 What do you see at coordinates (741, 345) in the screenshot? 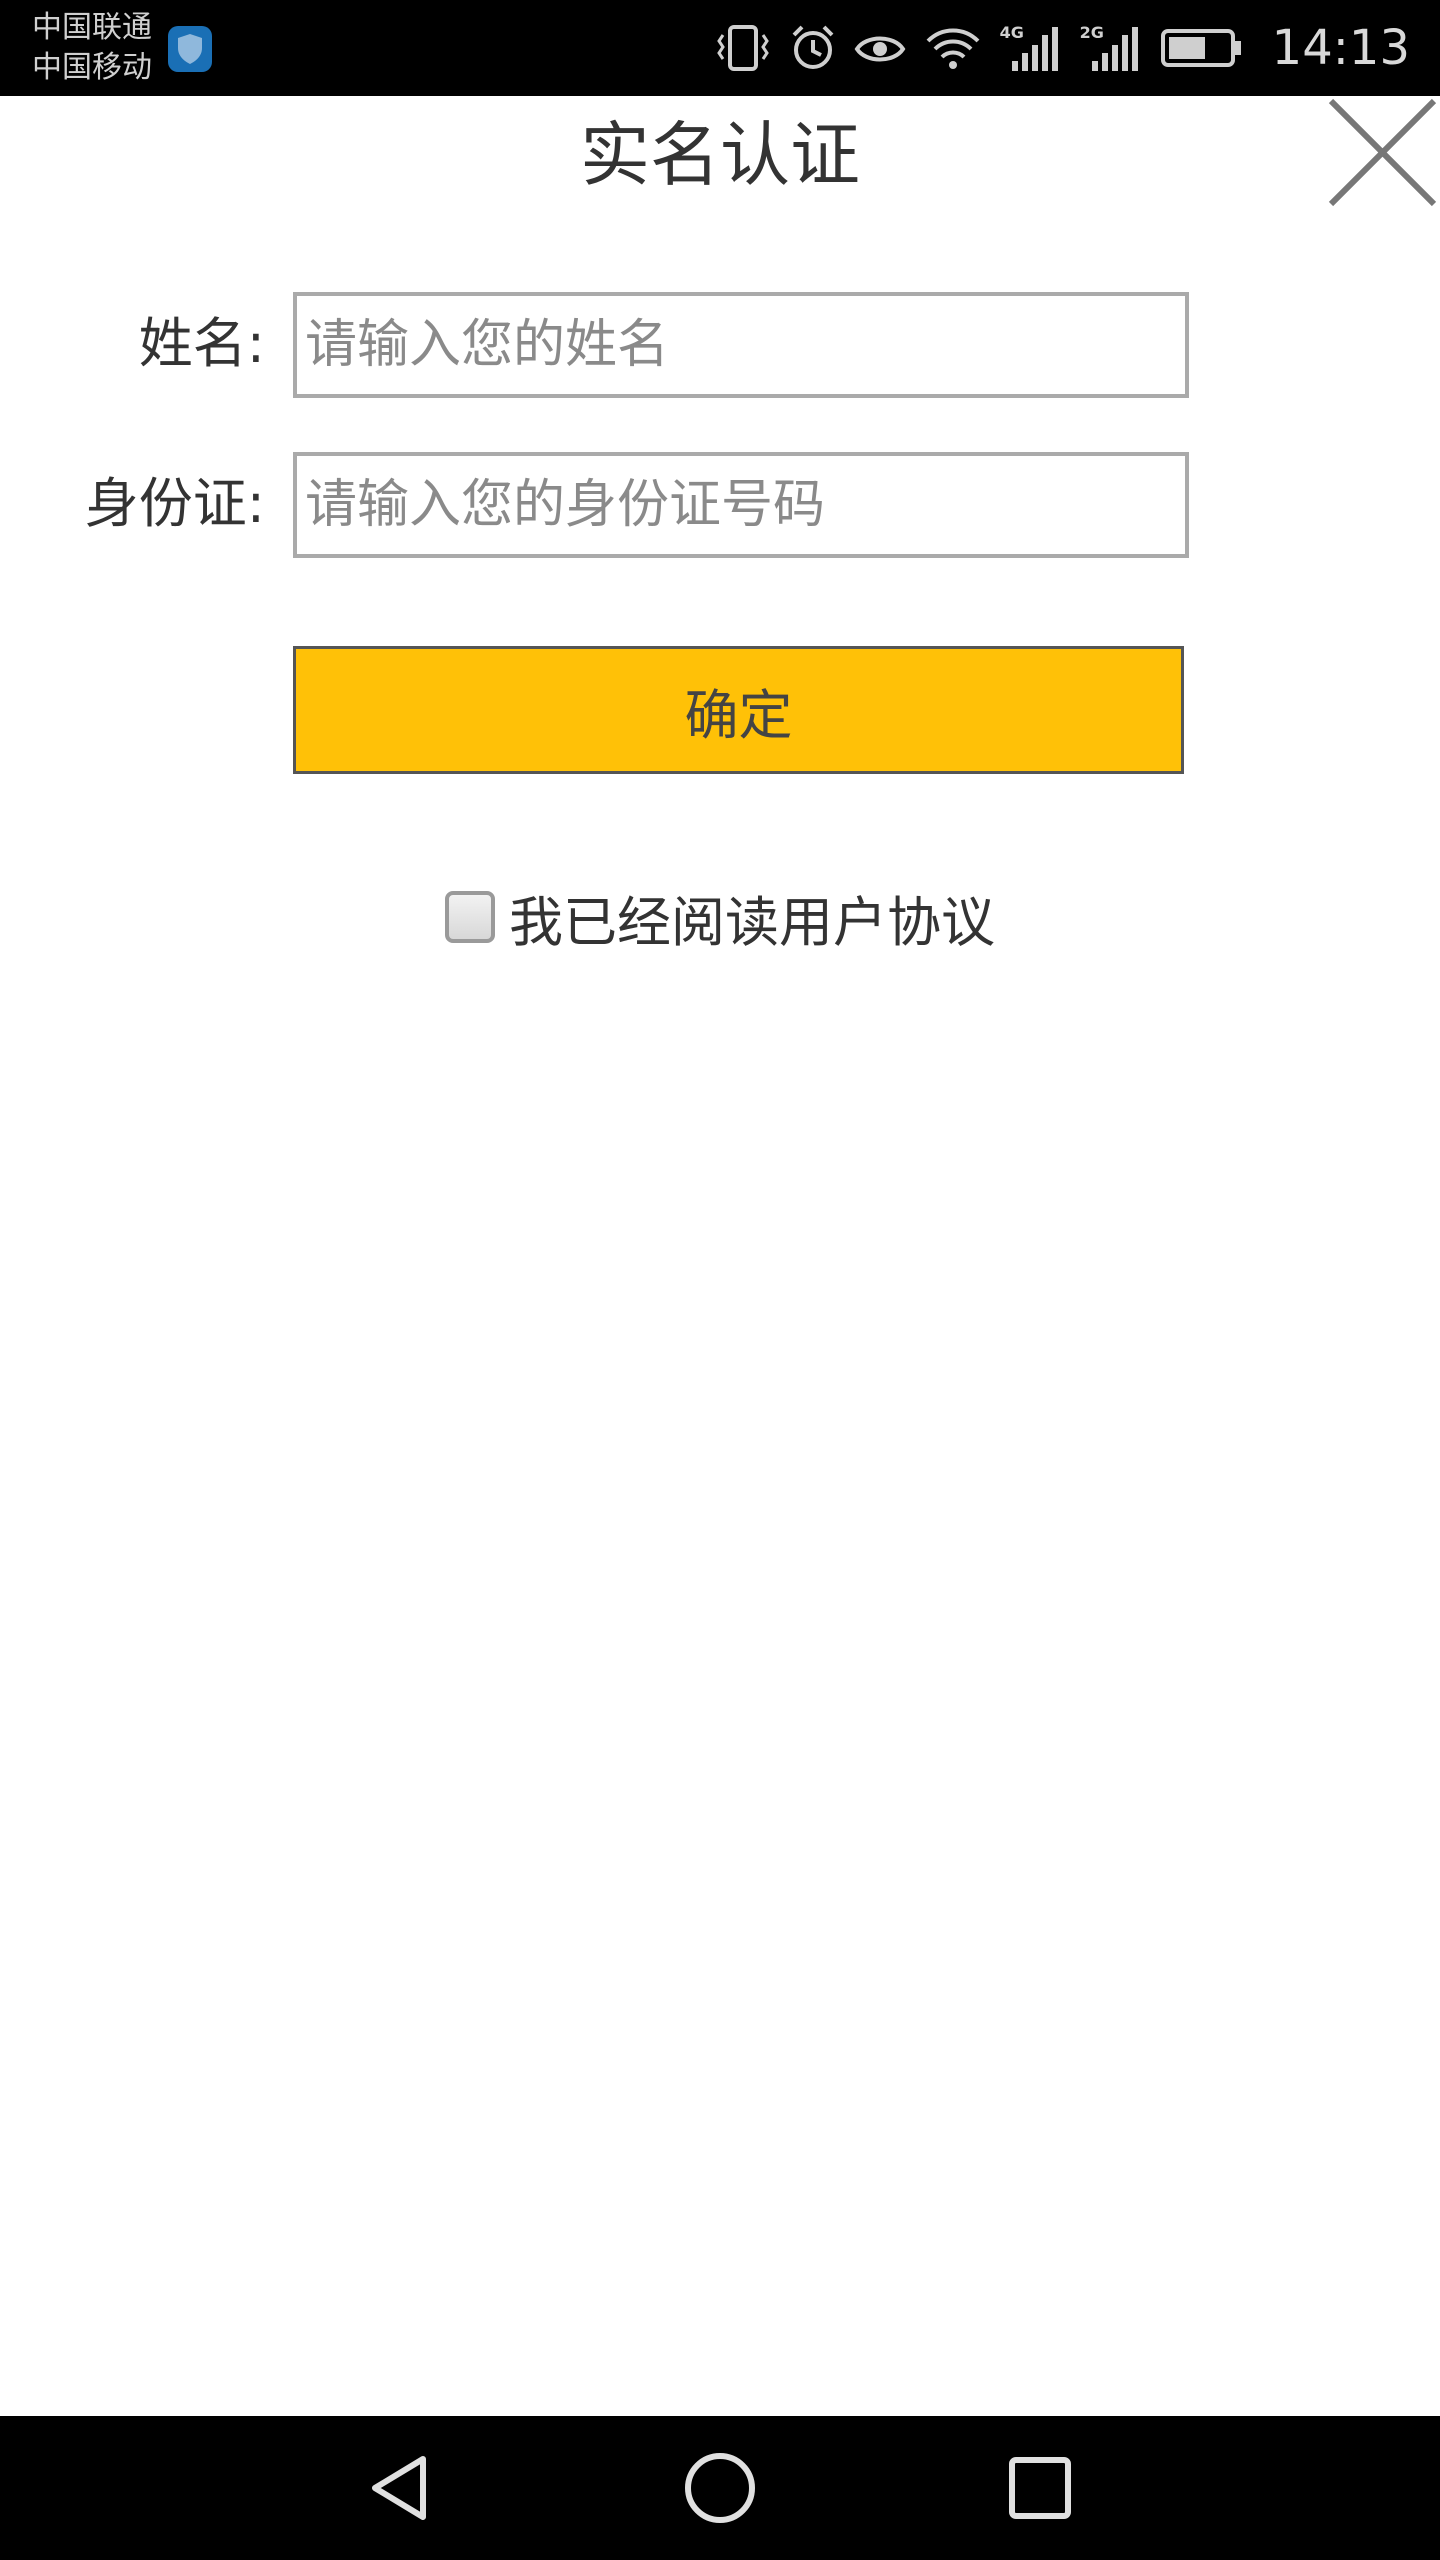
I see `name-input` at bounding box center [741, 345].